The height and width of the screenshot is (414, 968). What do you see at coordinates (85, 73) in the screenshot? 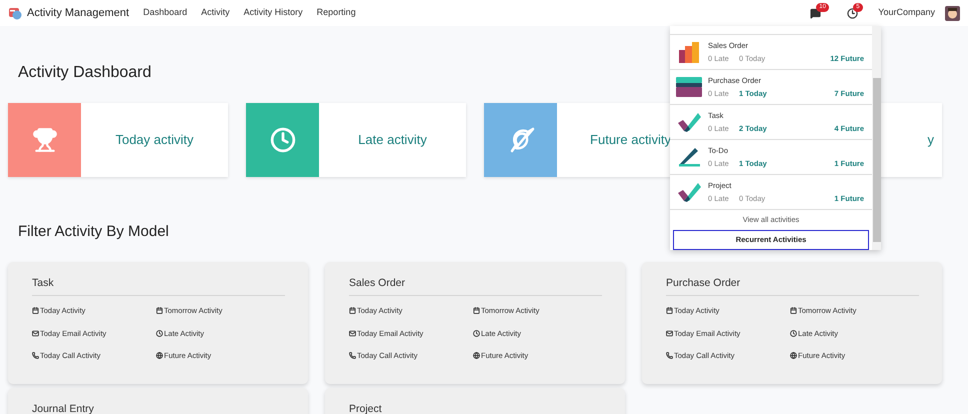
I see `dashboard-title: Activity Dashboard` at bounding box center [85, 73].